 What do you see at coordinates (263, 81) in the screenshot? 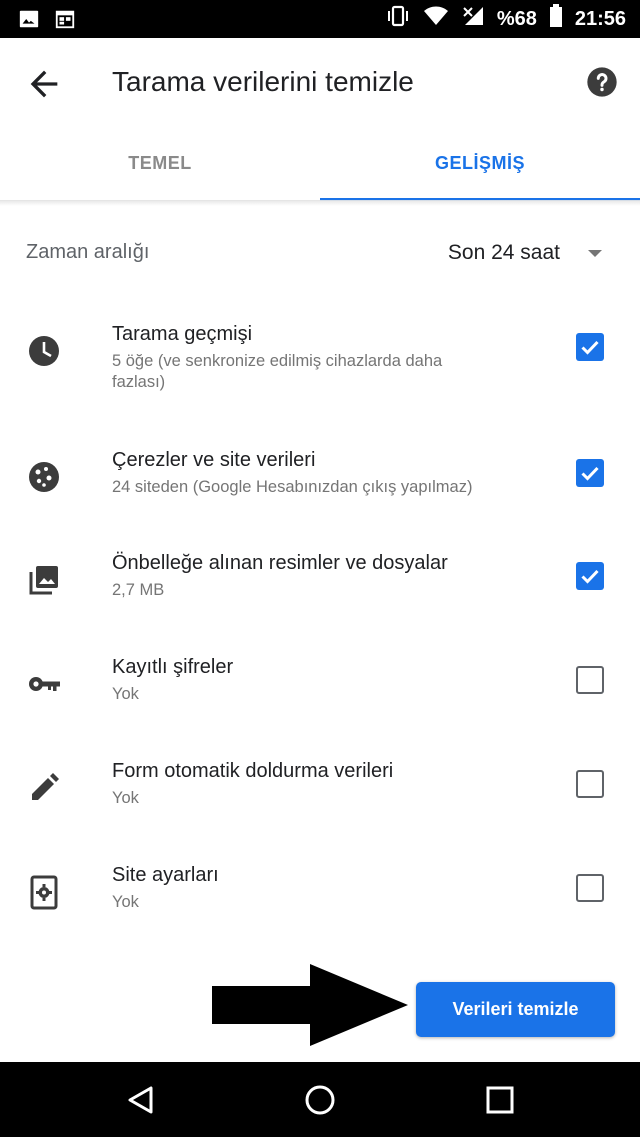
I see `page-title: Tarama verilerini temizle` at bounding box center [263, 81].